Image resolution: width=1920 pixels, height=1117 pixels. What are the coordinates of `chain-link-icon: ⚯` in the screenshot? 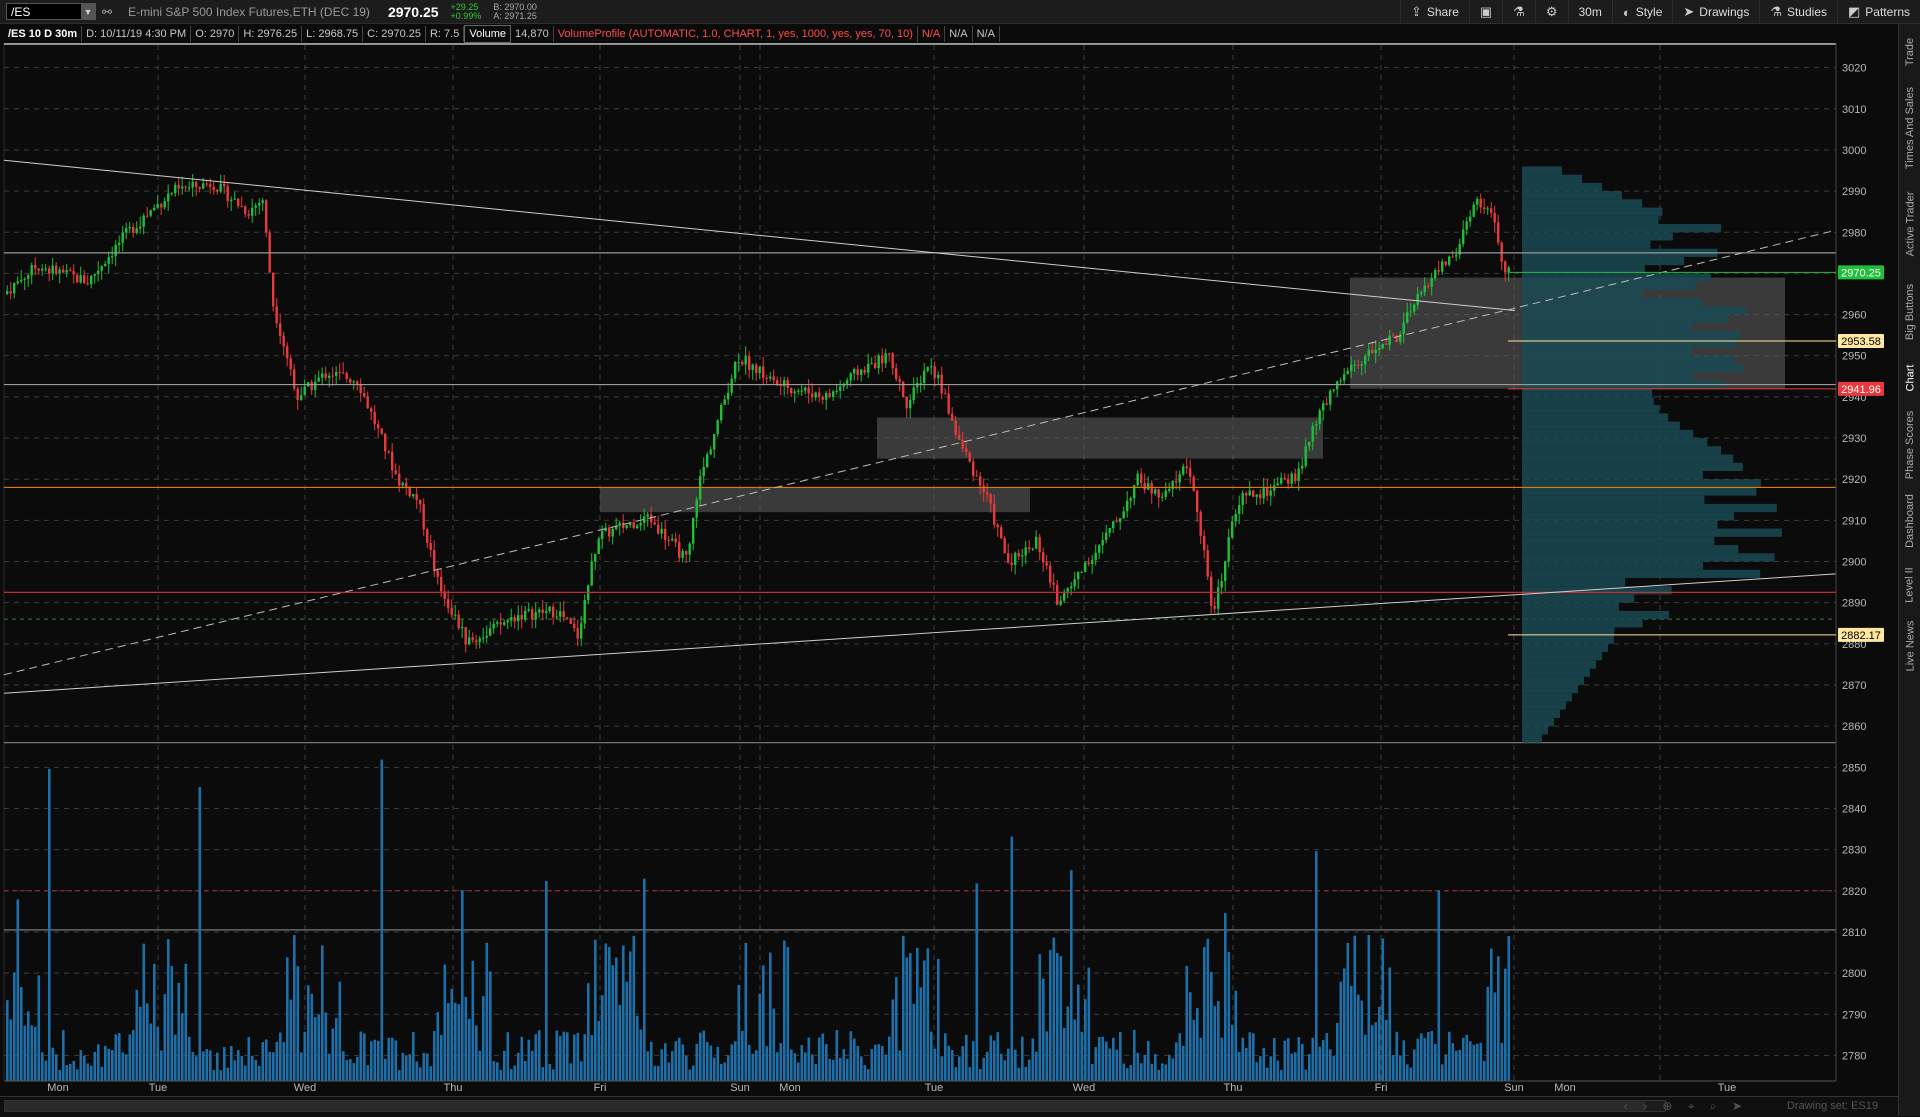 It's located at (107, 12).